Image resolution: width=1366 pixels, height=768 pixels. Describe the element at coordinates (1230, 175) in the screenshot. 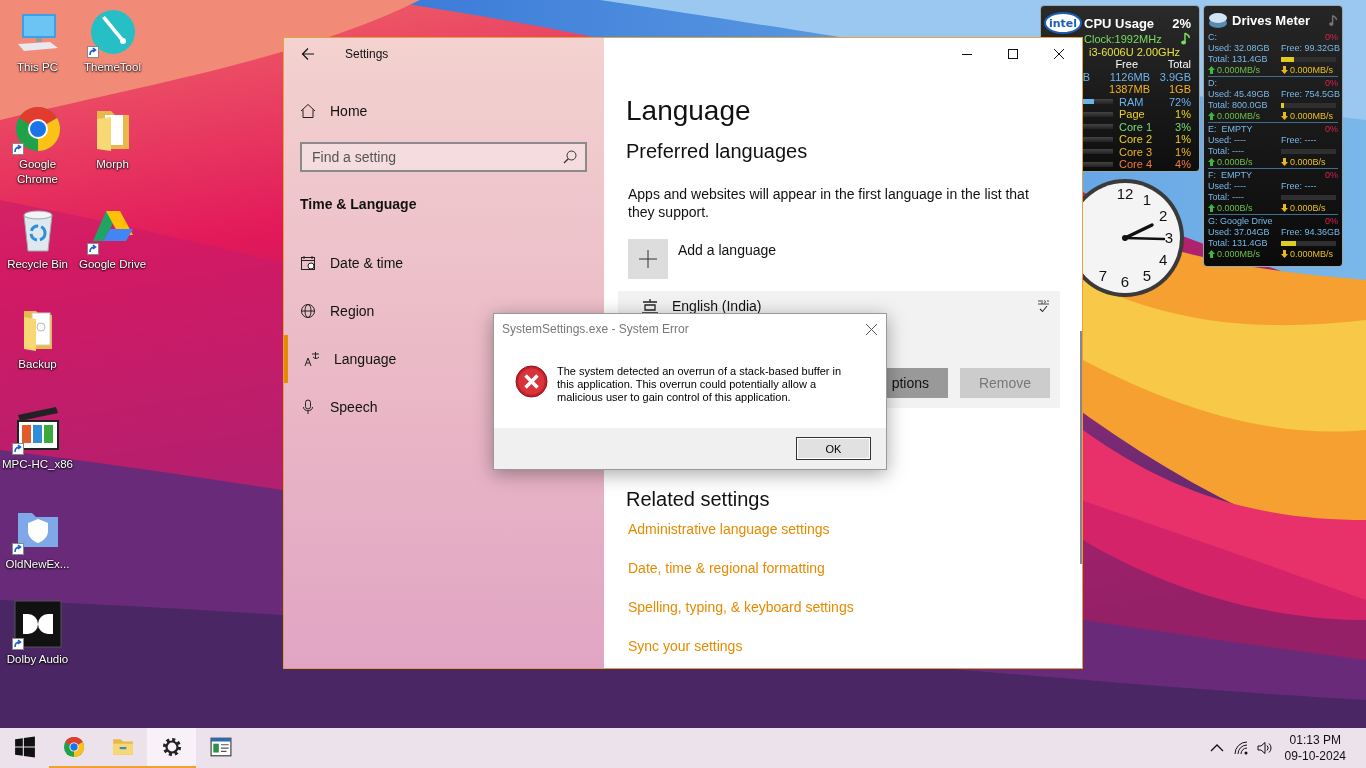

I see `drive-name: F: EMPTY` at that location.